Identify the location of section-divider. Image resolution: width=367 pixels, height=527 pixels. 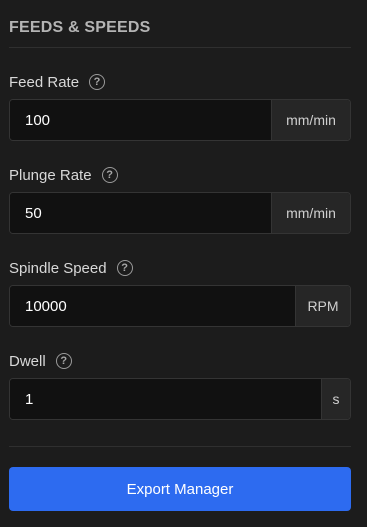
(180, 47).